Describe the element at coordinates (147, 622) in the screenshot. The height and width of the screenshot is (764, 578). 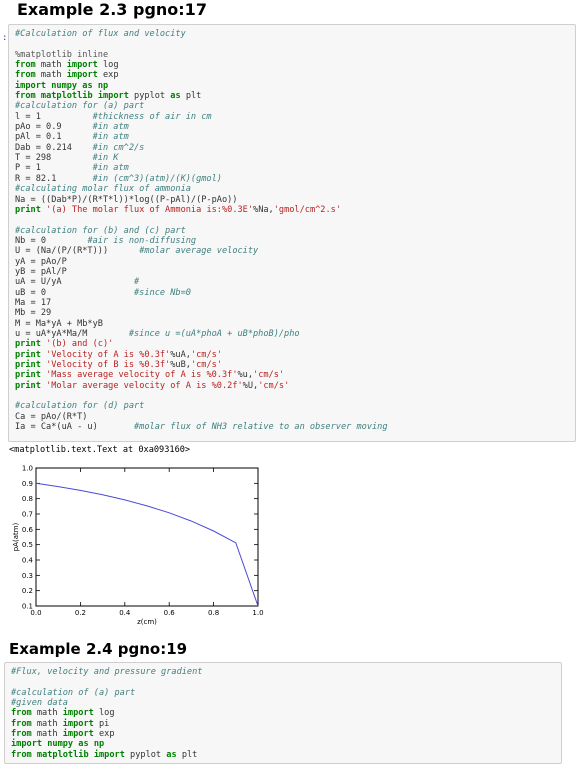
I see `x-axis-label: z(cm)` at that location.